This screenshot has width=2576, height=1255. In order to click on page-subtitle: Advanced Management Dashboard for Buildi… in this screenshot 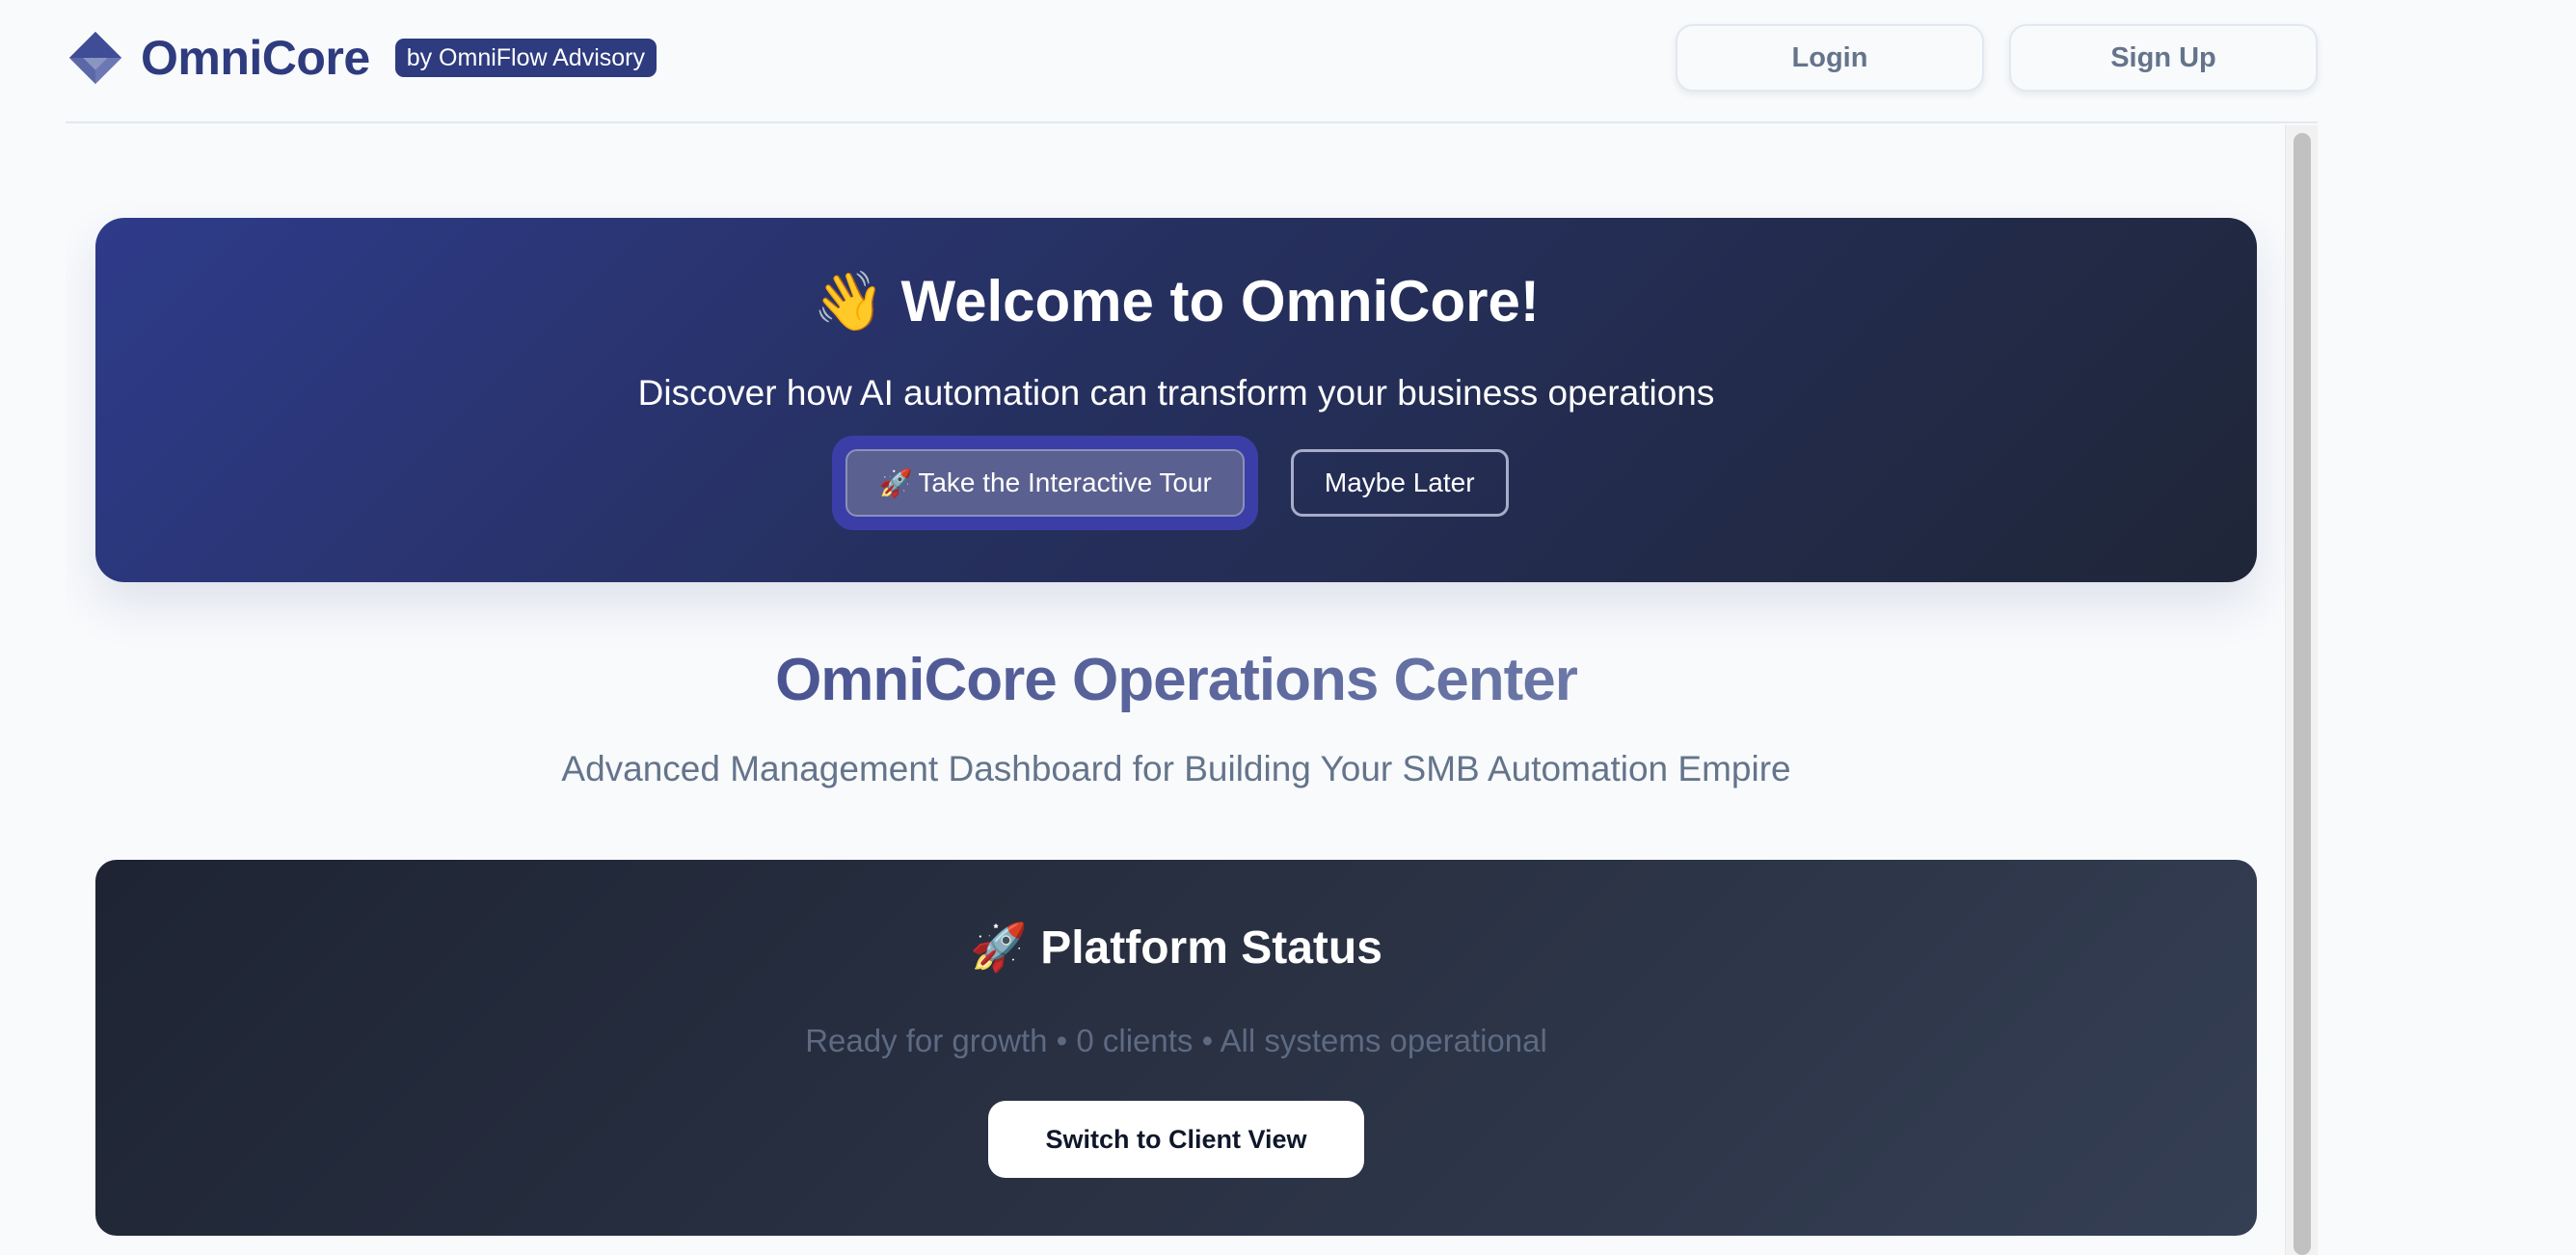, I will do `click(1176, 768)`.